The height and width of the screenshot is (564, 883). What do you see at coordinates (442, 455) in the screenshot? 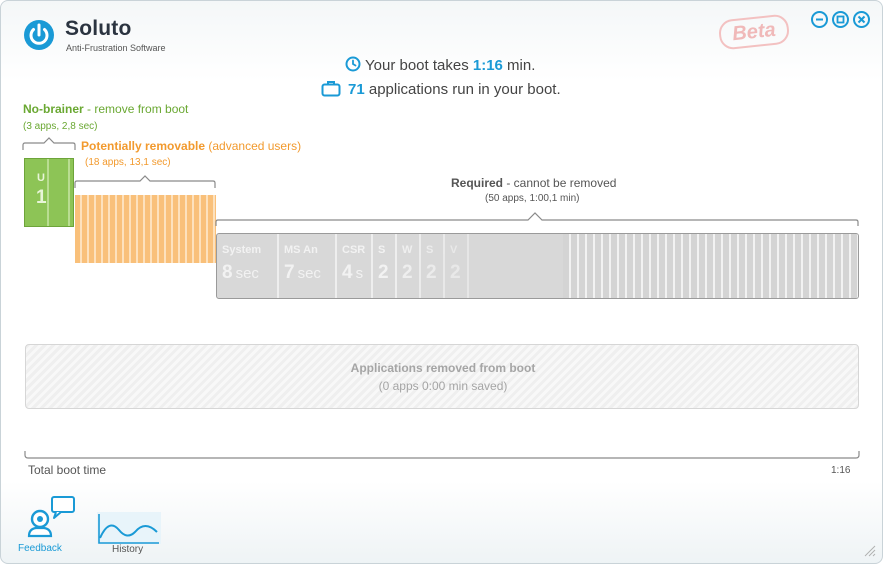
I see `total-boot-bracket` at bounding box center [442, 455].